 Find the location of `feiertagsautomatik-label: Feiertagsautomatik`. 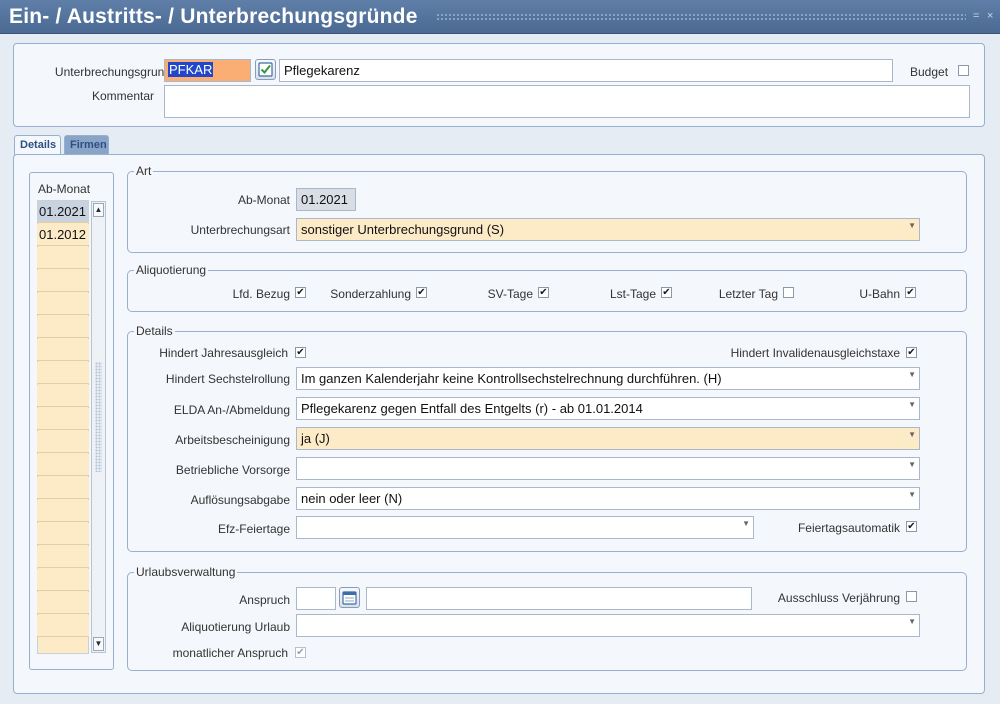

feiertagsautomatik-label: Feiertagsautomatik is located at coordinates (848, 528).